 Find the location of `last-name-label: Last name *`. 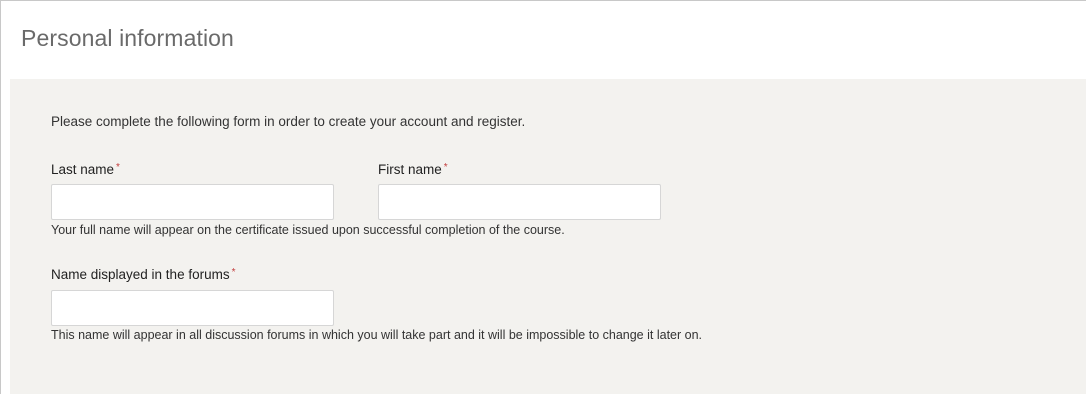

last-name-label: Last name * is located at coordinates (85, 169).